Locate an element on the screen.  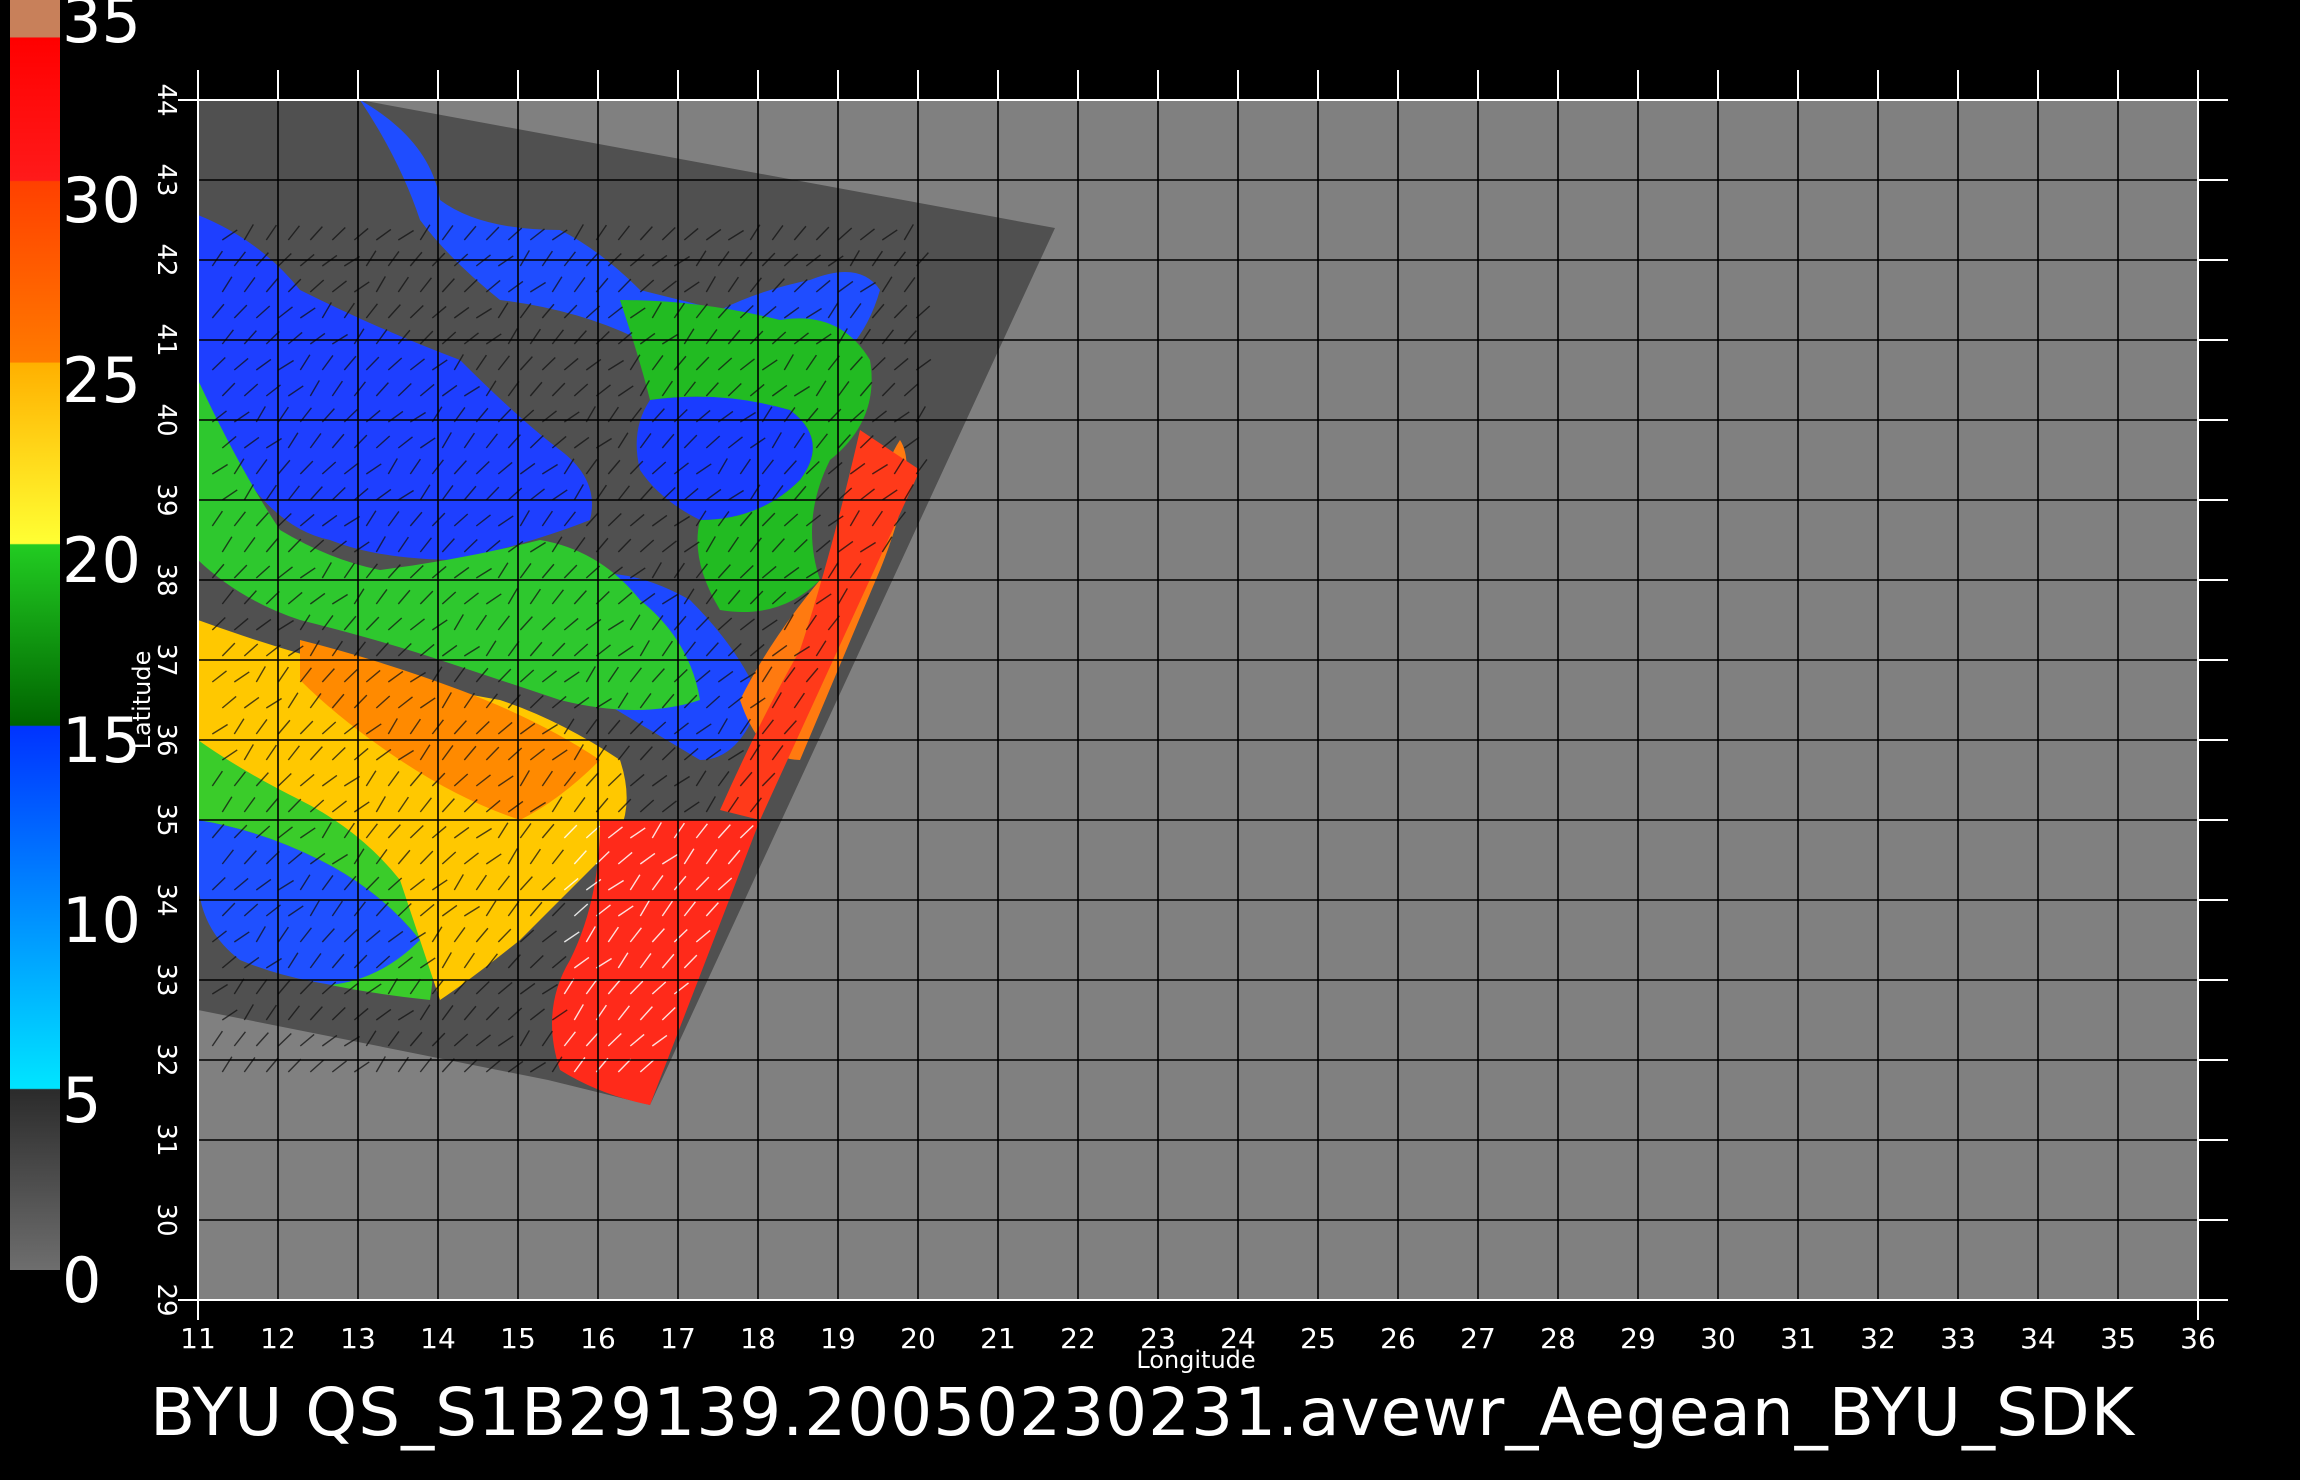
lat-tick-label: 29 is located at coordinates (166, 1299).